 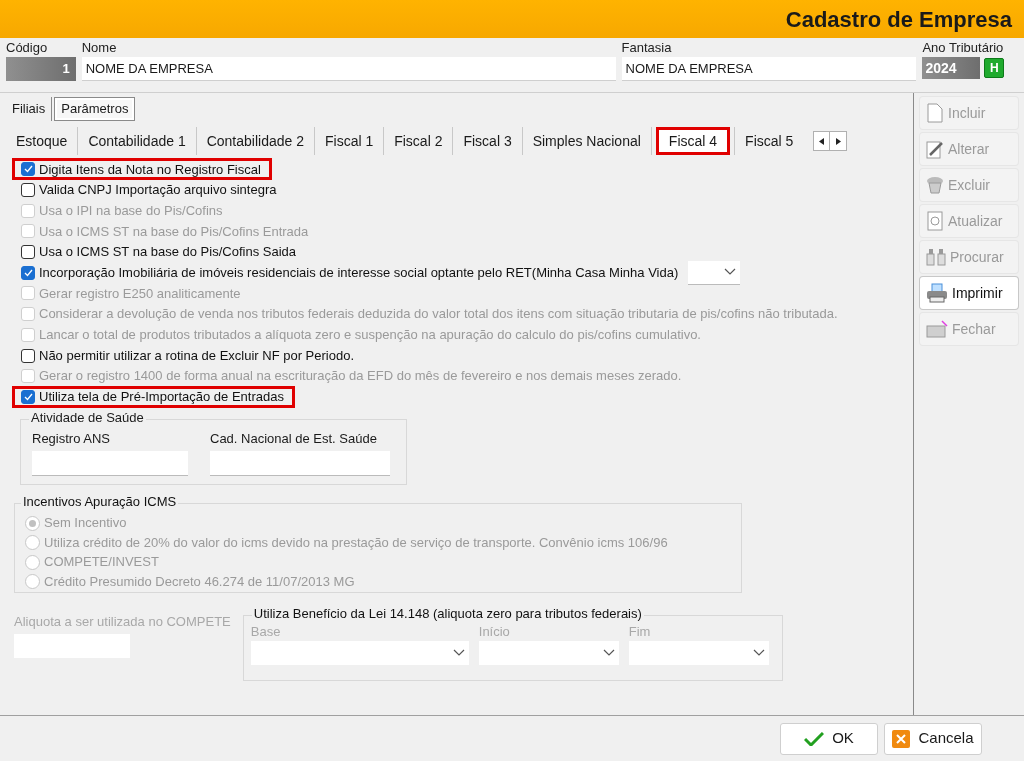 I want to click on radio-label: Utiliza crédito de 20% do valor do icms devido na prestação de serviço de transporte. Convênio icms 106/96, so click(x=356, y=542).